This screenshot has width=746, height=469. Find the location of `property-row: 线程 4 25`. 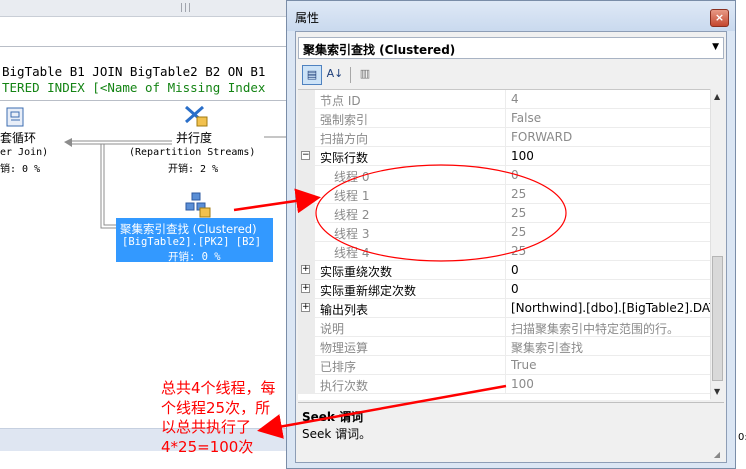

property-row: 线程 4 25 is located at coordinates (504, 251).